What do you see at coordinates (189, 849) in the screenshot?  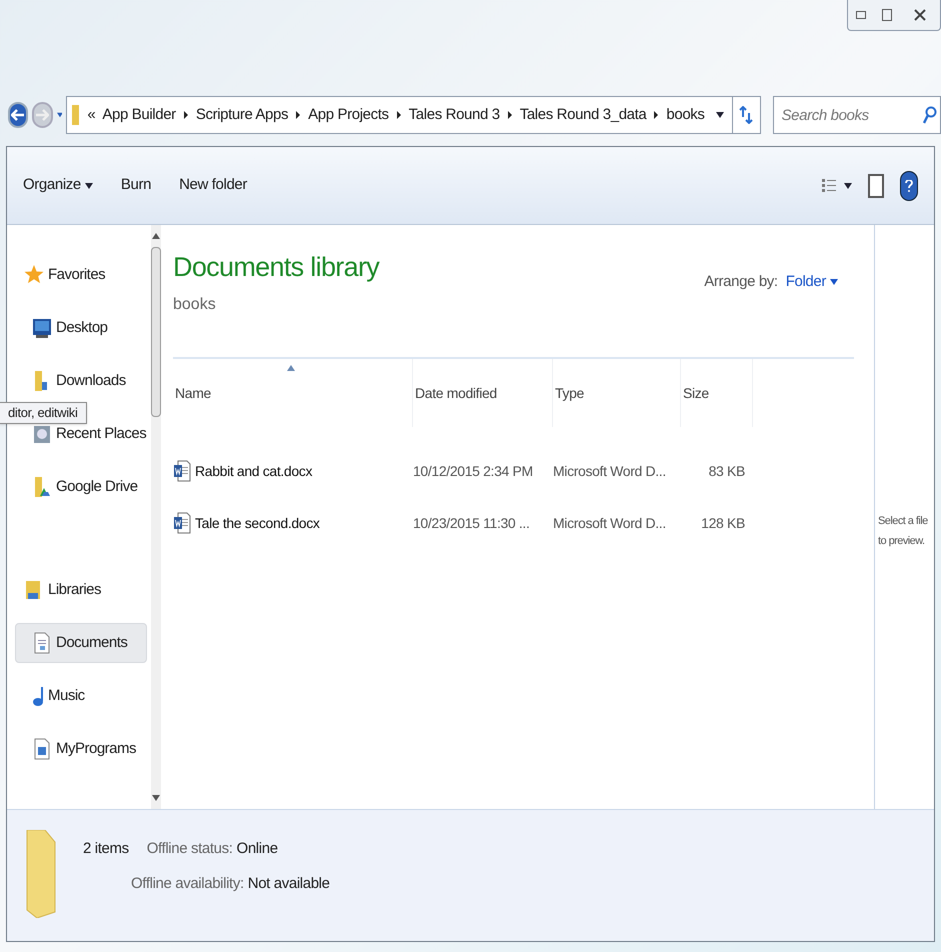 I see `field-label: Offline status:` at bounding box center [189, 849].